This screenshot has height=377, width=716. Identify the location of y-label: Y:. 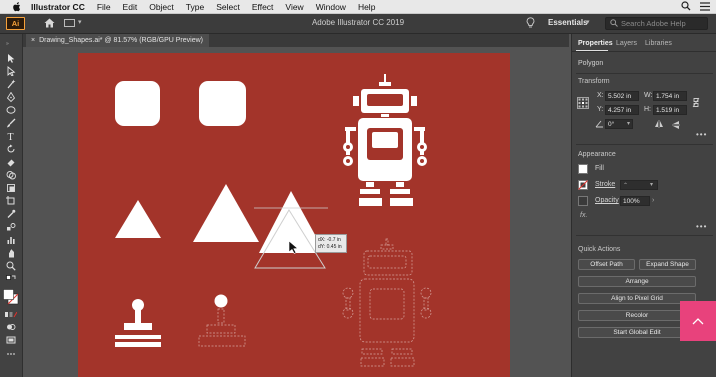
(600, 109).